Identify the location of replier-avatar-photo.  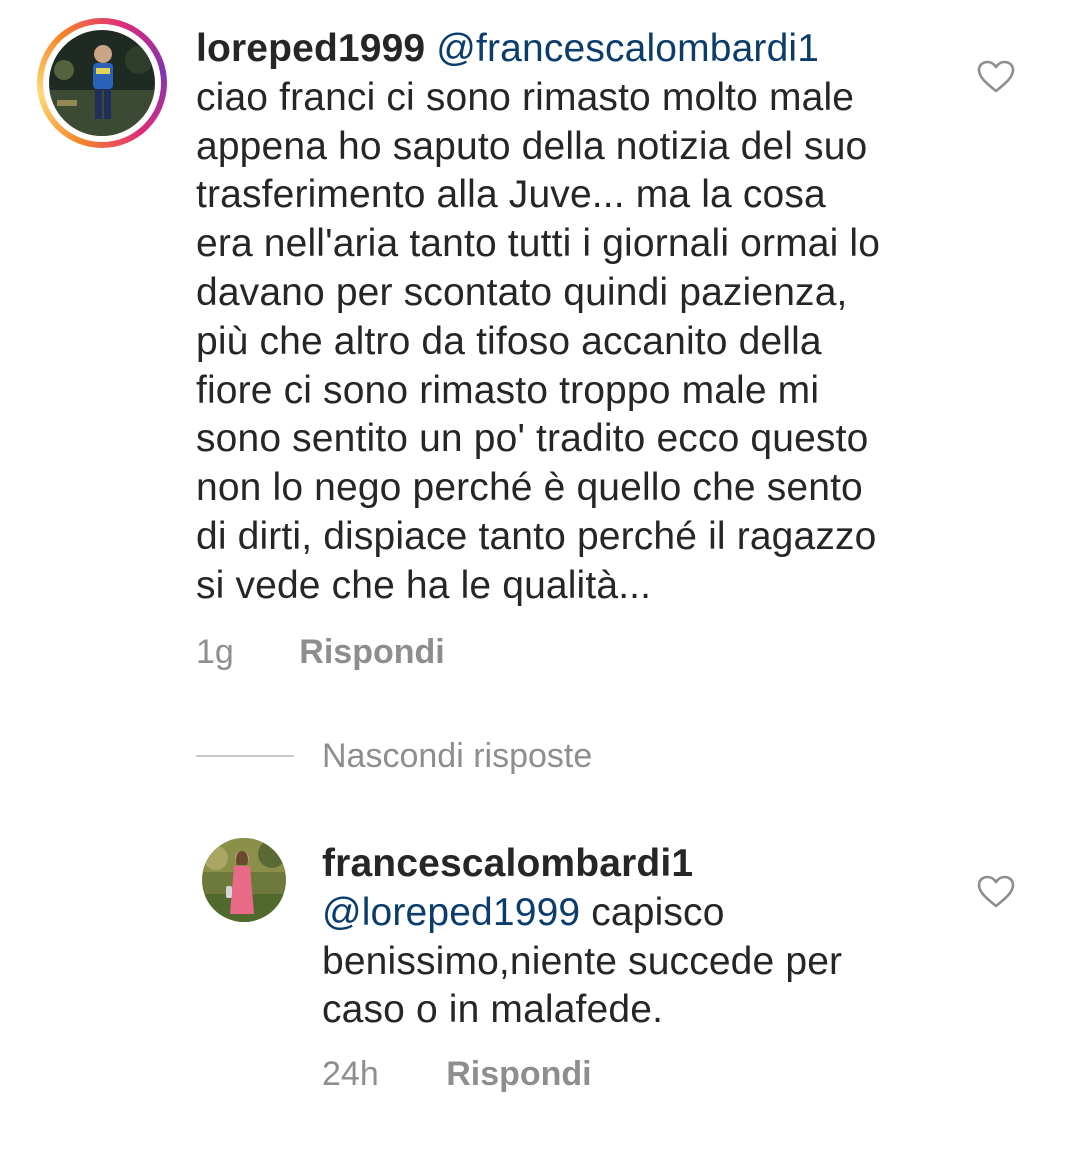
(244, 880).